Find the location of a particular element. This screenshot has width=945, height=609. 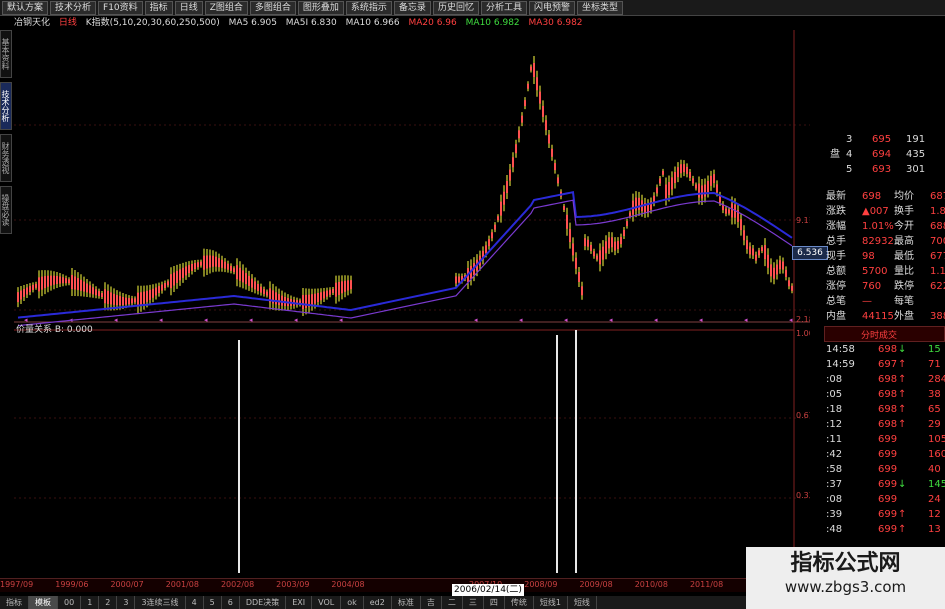

toolbar-button-4: 日线 is located at coordinates (188, 8).